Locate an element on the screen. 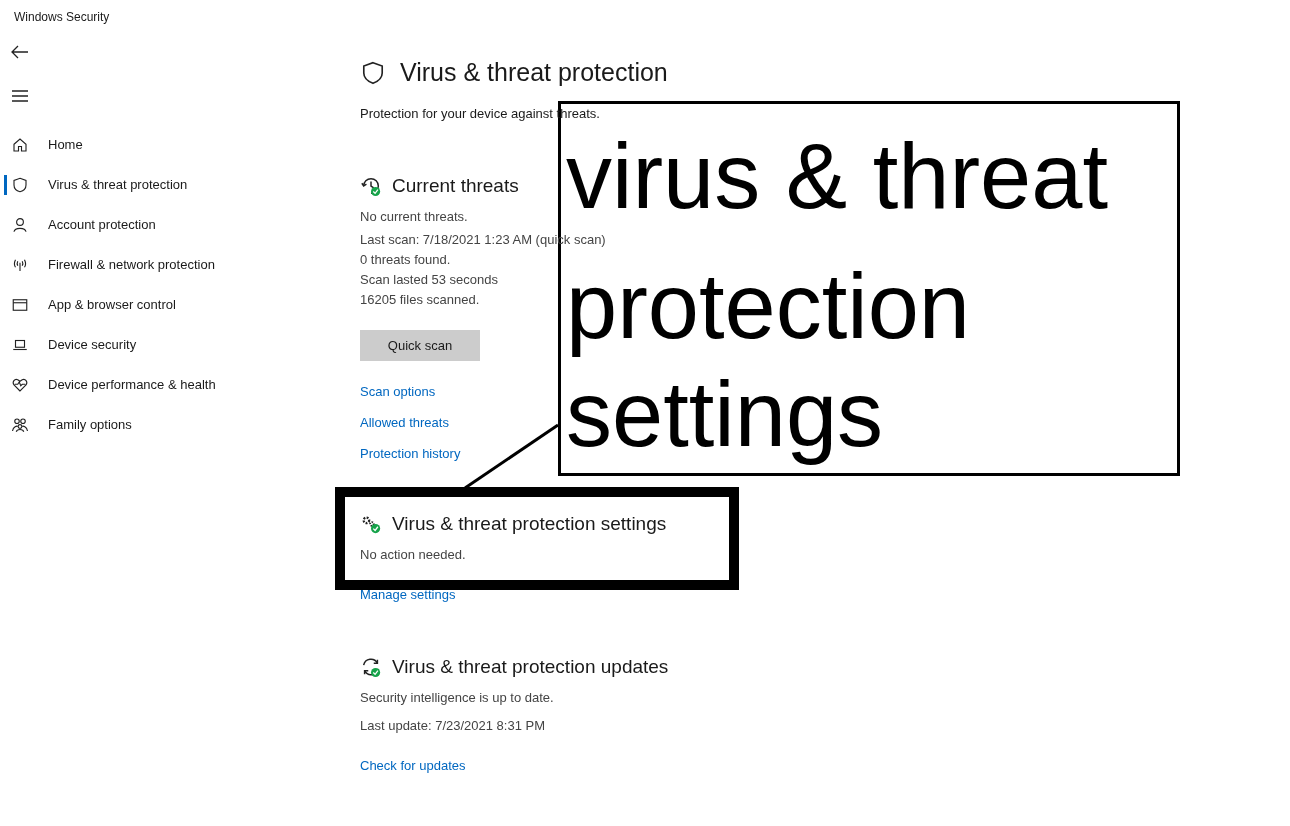 This screenshot has height=826, width=1290. sidebar-item: App & browser control is located at coordinates (180, 305).